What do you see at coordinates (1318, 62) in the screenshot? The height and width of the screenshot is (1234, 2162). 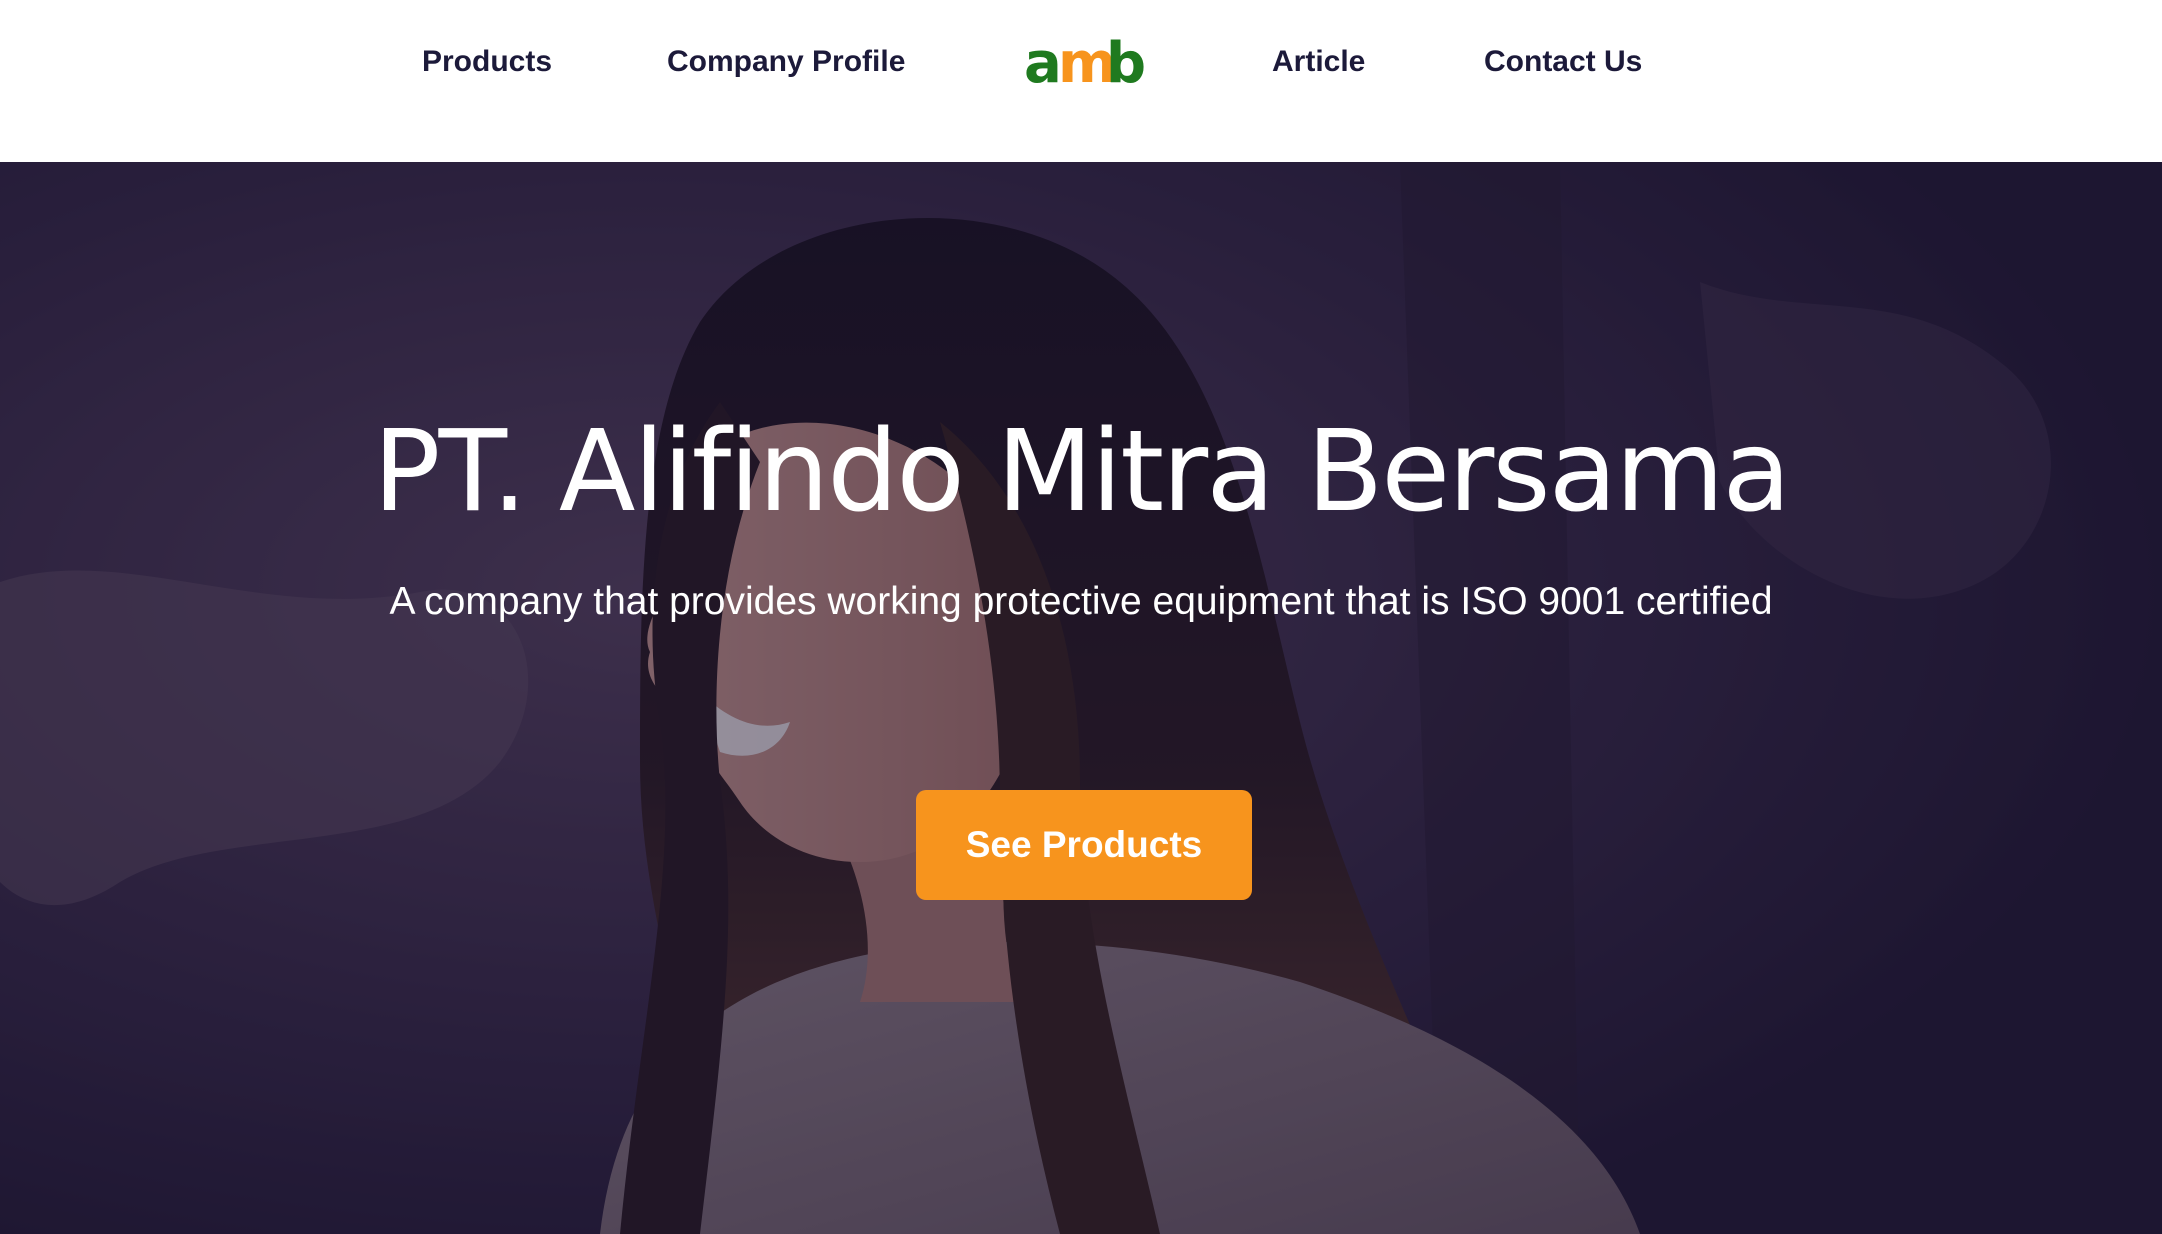 I see `nav-link-article: Article` at bounding box center [1318, 62].